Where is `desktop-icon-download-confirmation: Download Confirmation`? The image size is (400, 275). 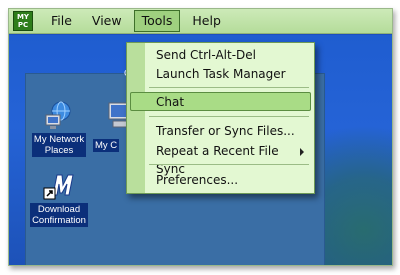 desktop-icon-download-confirmation: Download Confirmation is located at coordinates (59, 198).